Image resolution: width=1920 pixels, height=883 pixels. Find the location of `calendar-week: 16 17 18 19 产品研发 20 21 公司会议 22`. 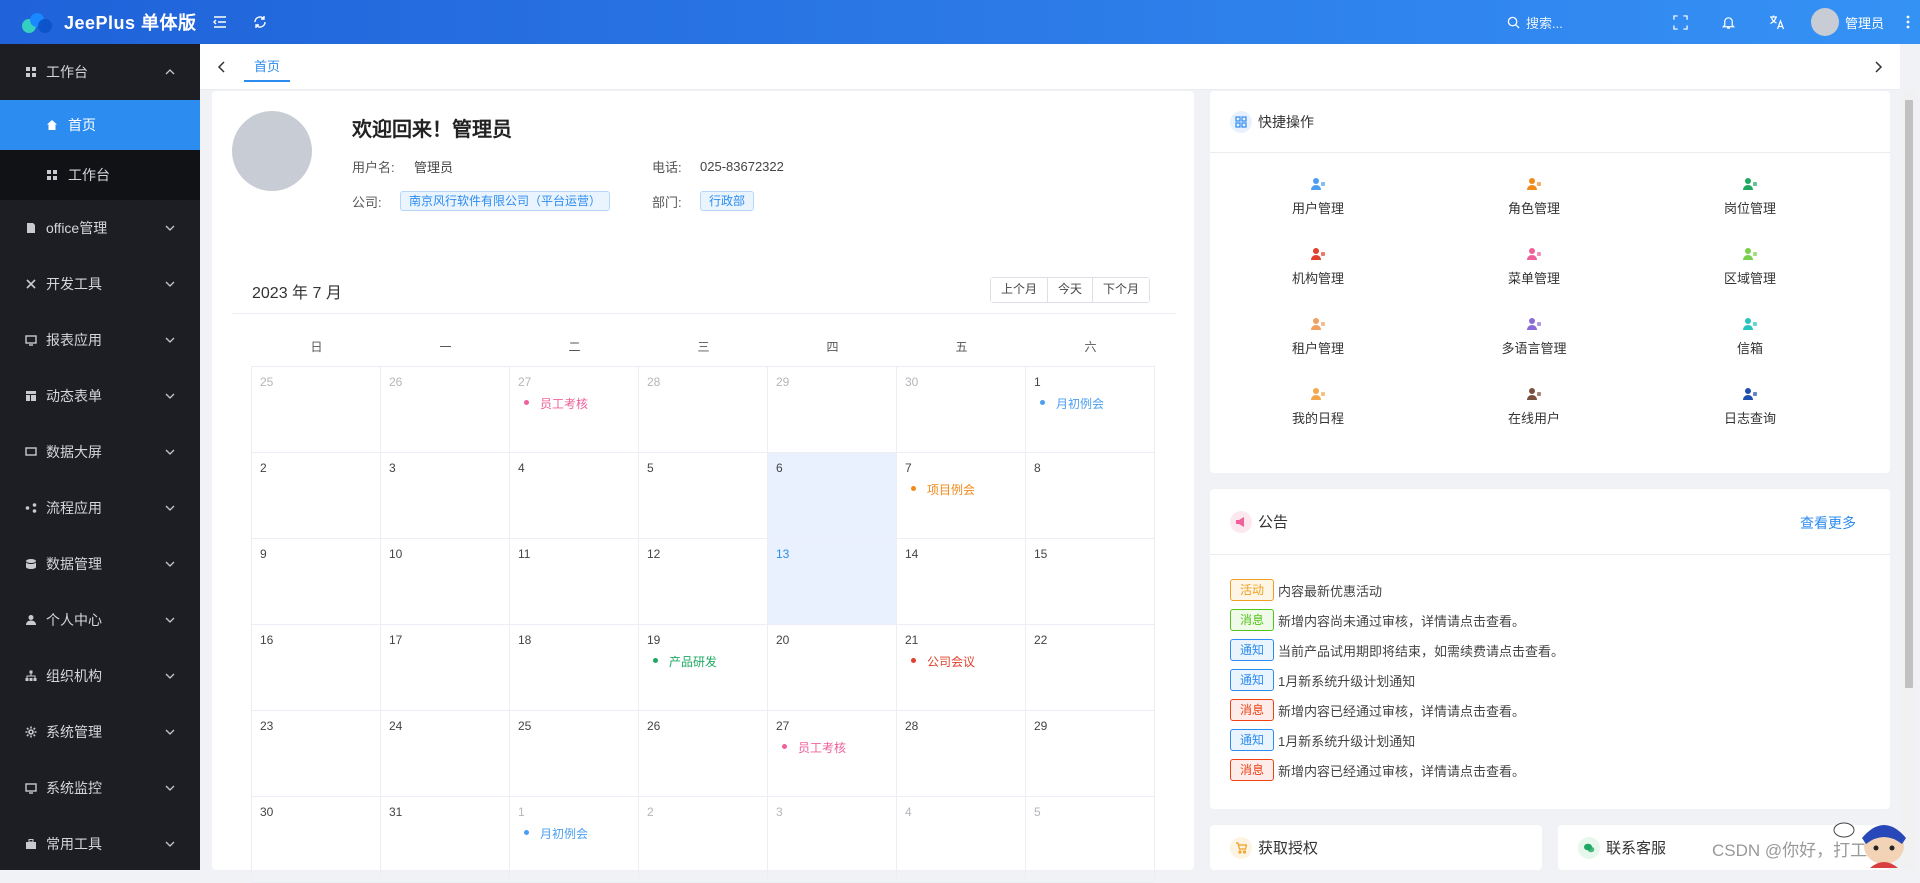

calendar-week: 16 17 18 19 产品研发 20 21 公司会议 22 is located at coordinates (703, 667).